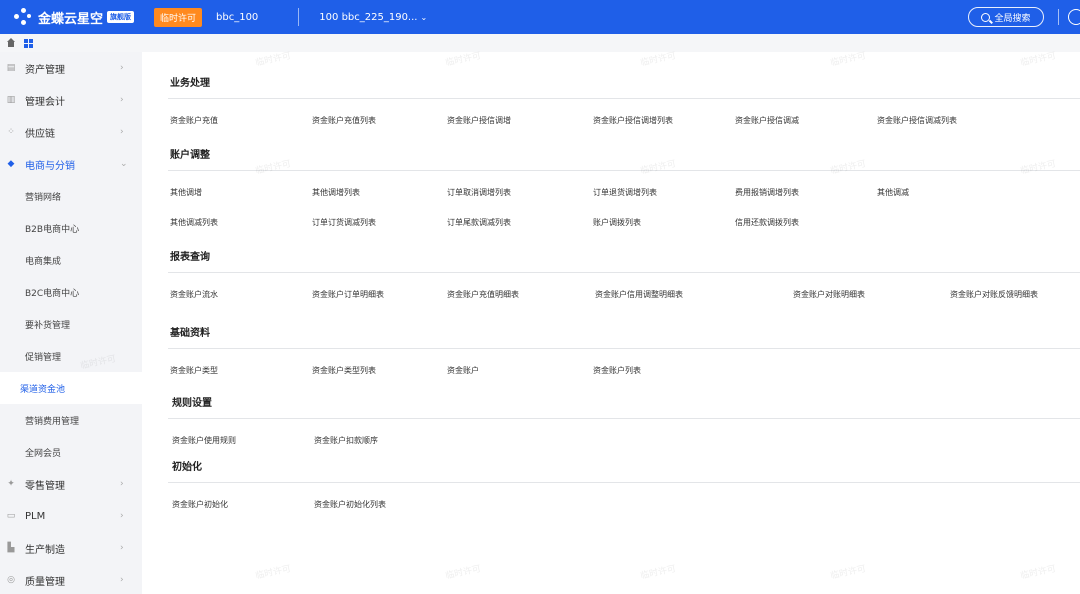  What do you see at coordinates (346, 440) in the screenshot?
I see `function-link: 资金账户扣款顺序` at bounding box center [346, 440].